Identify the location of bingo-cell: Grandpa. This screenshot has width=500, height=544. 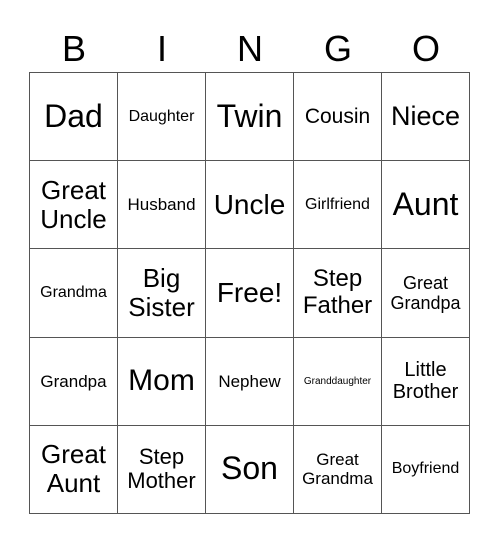
(74, 381).